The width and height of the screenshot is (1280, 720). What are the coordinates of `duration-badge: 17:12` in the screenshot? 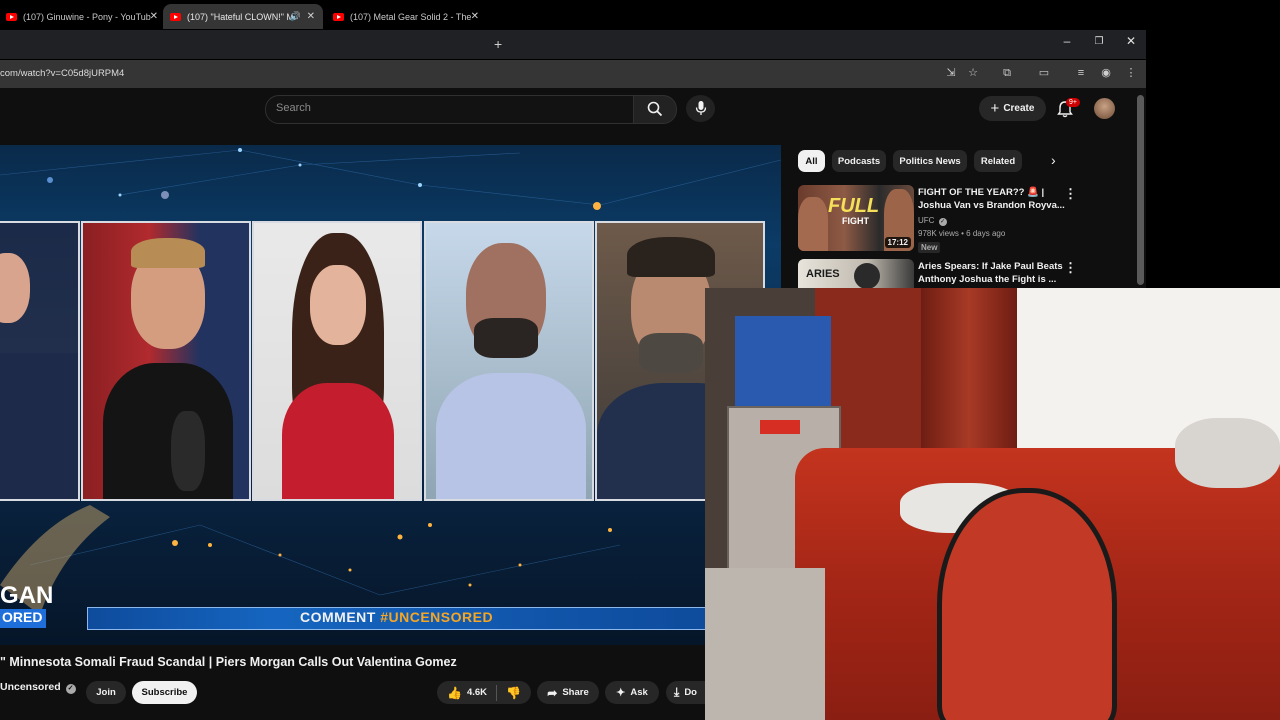 It's located at (897, 242).